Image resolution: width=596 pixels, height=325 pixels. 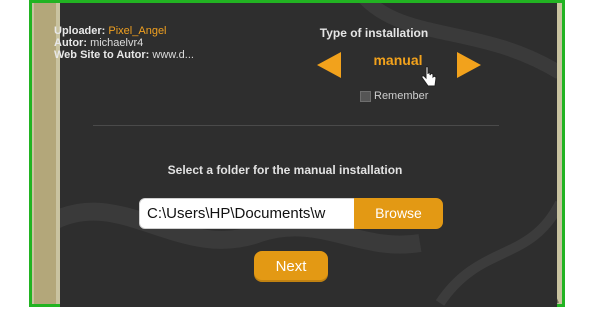 I want to click on autor-line: Autor: michaelvr4, so click(x=124, y=43).